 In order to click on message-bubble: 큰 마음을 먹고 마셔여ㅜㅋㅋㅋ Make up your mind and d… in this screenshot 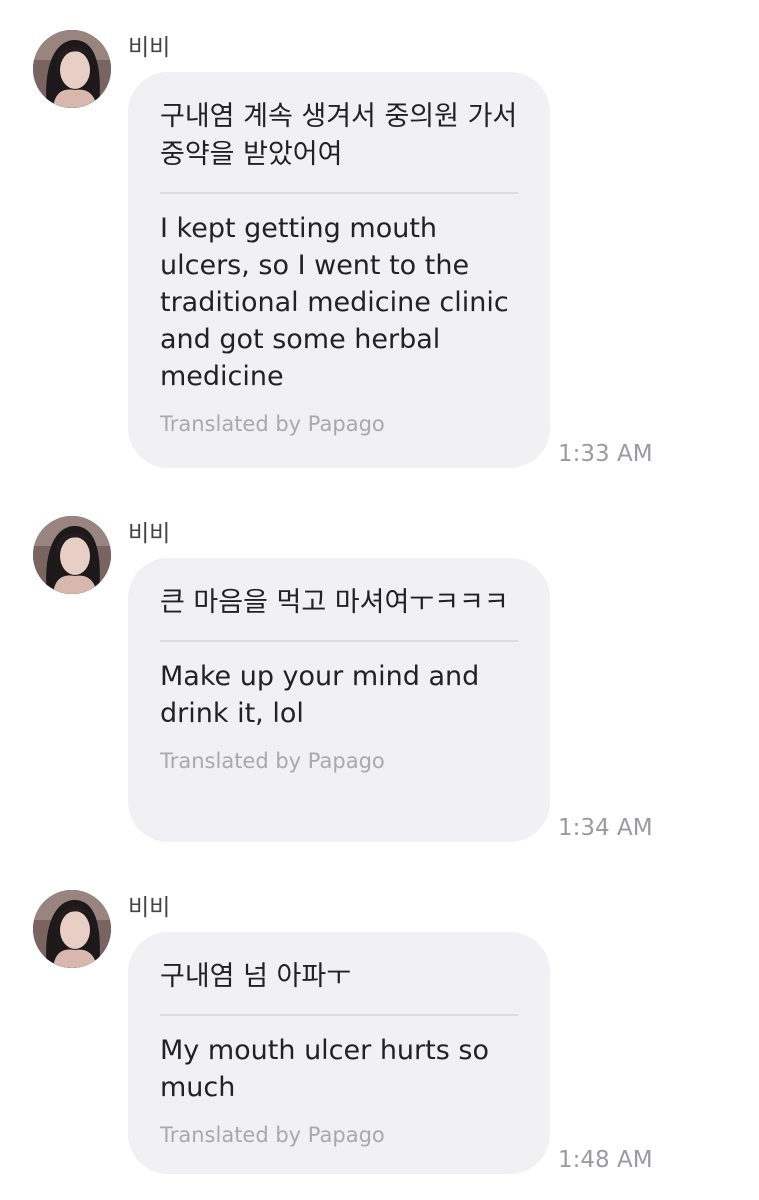, I will do `click(339, 700)`.